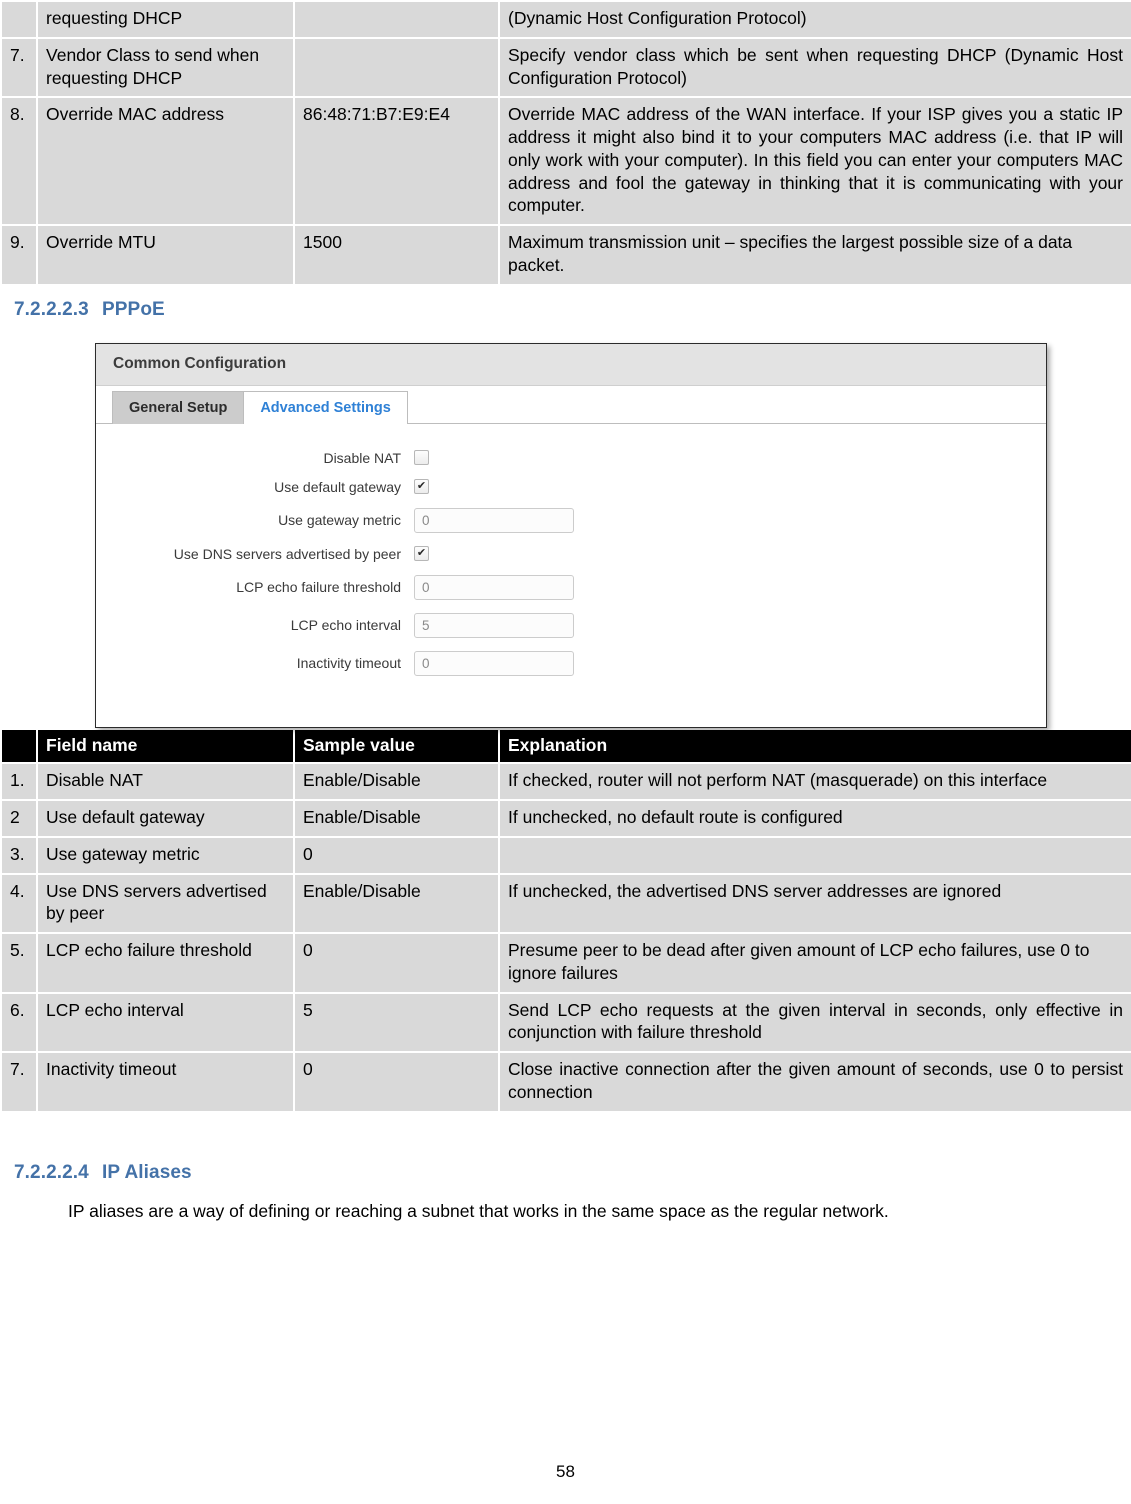  What do you see at coordinates (571, 364) in the screenshot?
I see `panel-title: Common Configuration` at bounding box center [571, 364].